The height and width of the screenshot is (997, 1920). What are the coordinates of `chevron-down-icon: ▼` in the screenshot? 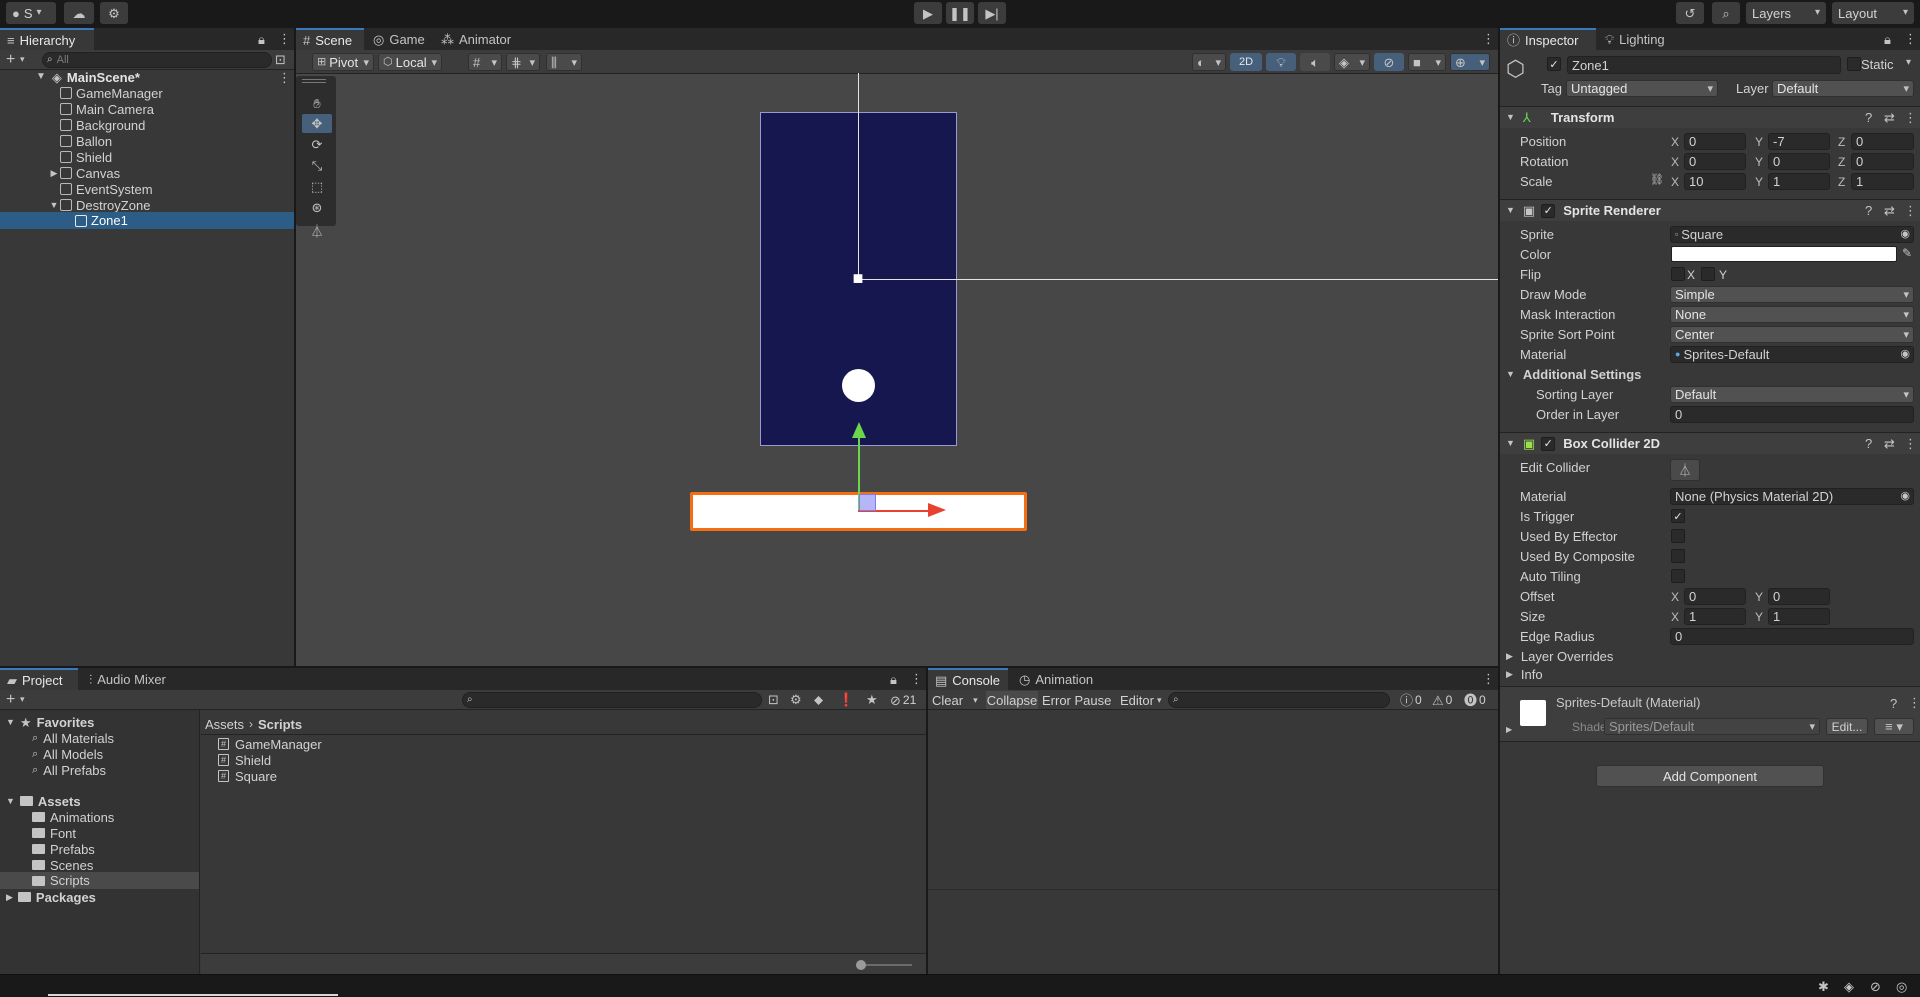 It's located at (54, 205).